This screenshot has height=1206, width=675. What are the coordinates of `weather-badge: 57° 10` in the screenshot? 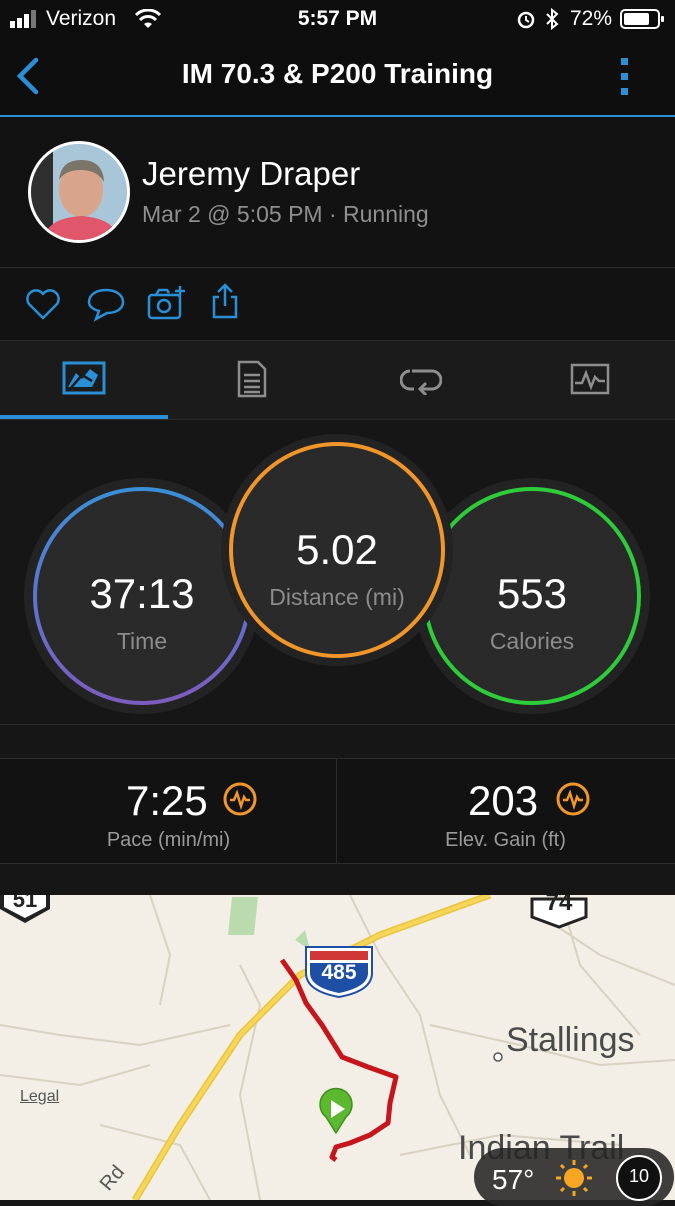 It's located at (574, 1177).